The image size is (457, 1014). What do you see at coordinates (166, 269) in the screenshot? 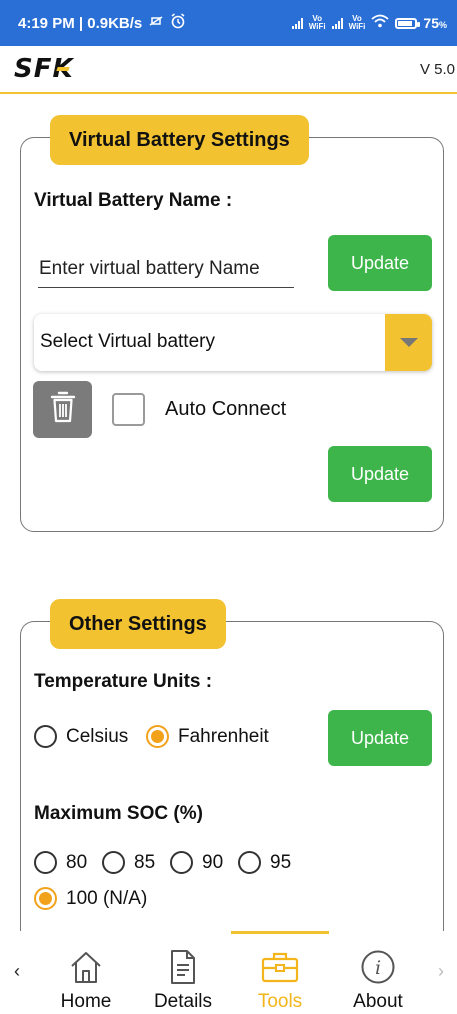
I see `virtual-battery-name-input` at bounding box center [166, 269].